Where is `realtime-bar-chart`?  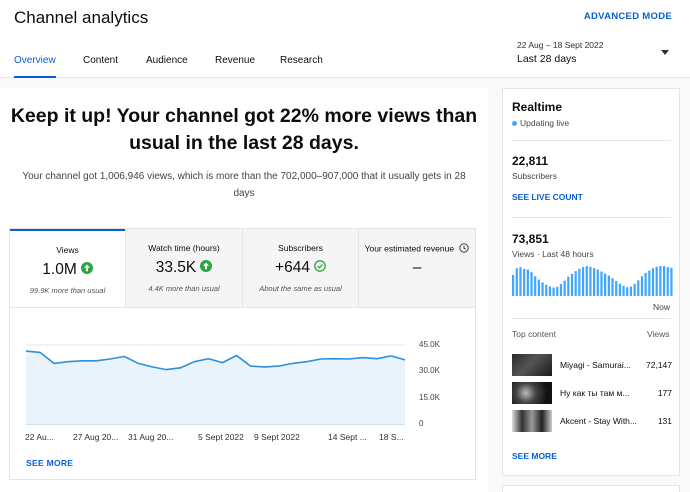
realtime-bar-chart is located at coordinates (593, 279).